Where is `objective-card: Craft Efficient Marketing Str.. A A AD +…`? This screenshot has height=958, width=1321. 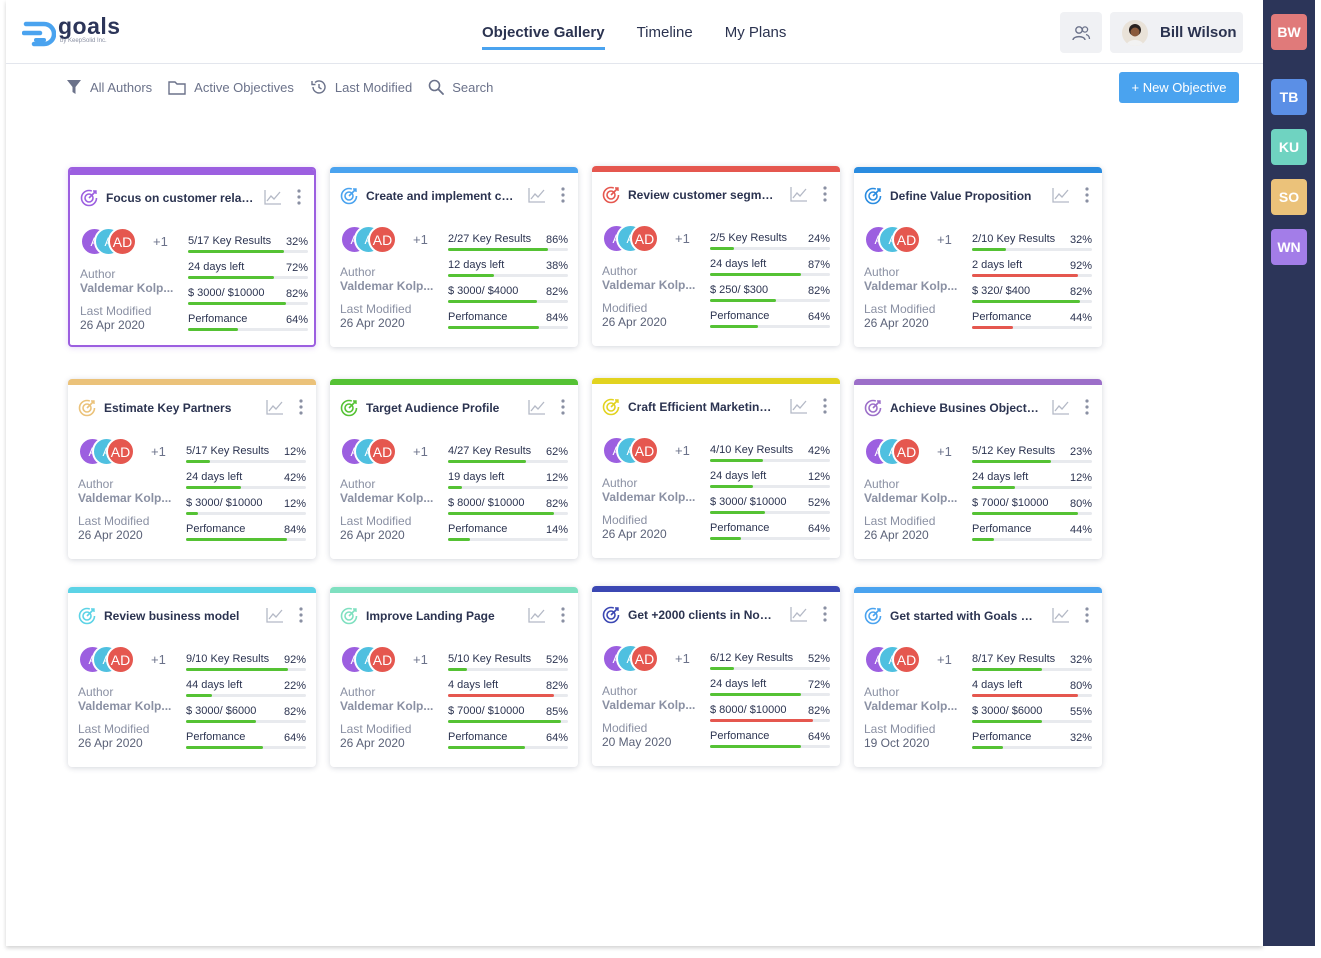 objective-card: Craft Efficient Marketing Str.. A A AD +… is located at coordinates (716, 468).